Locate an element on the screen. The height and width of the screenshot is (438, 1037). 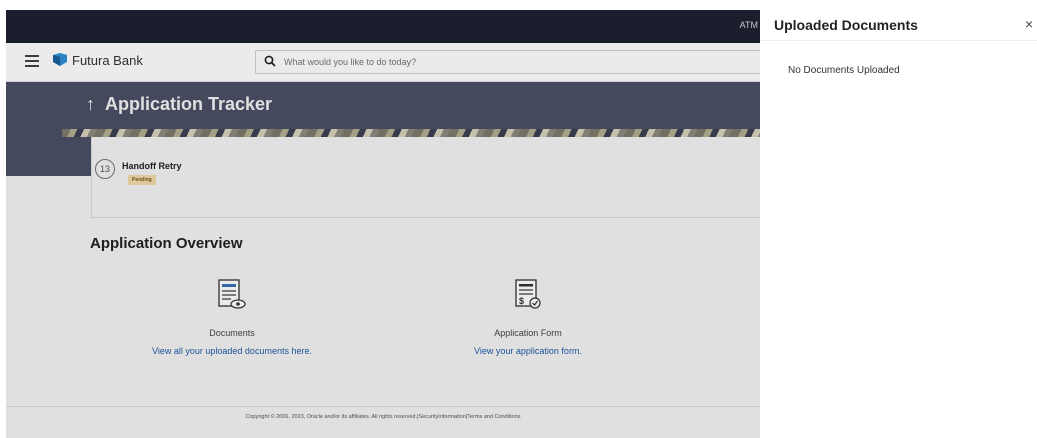
overview-heading: Application Overview is located at coordinates (166, 243).